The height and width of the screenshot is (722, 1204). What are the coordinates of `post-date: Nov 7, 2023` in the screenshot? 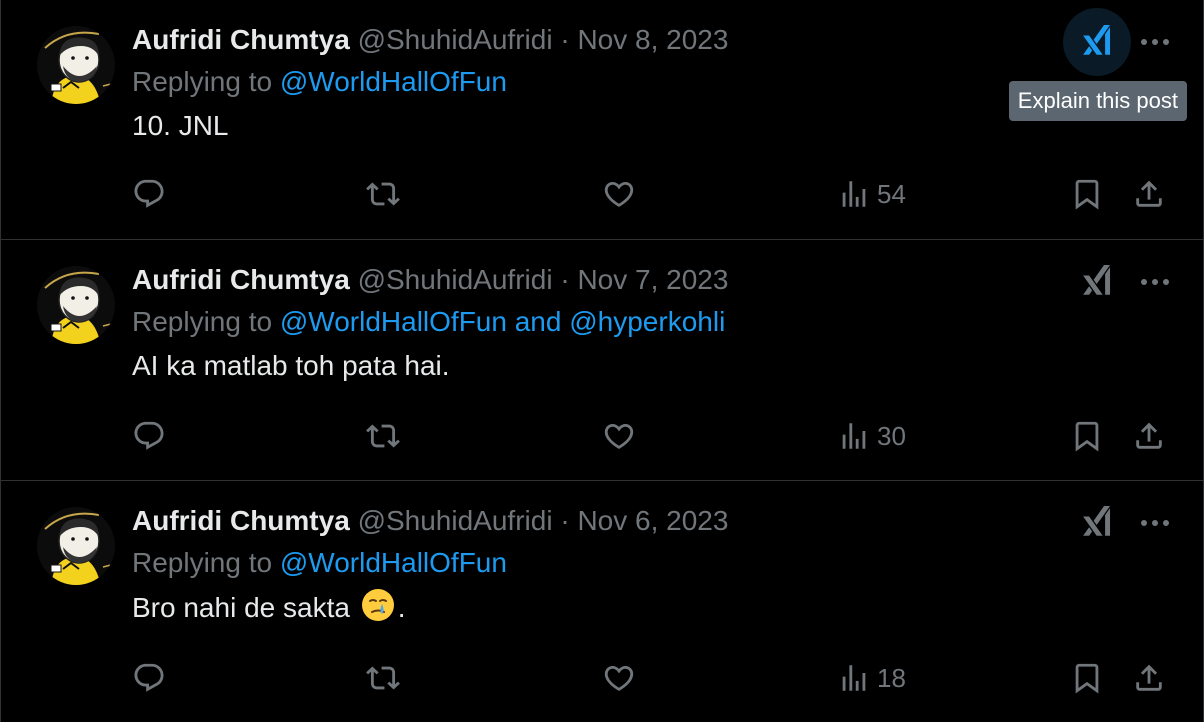 It's located at (652, 279).